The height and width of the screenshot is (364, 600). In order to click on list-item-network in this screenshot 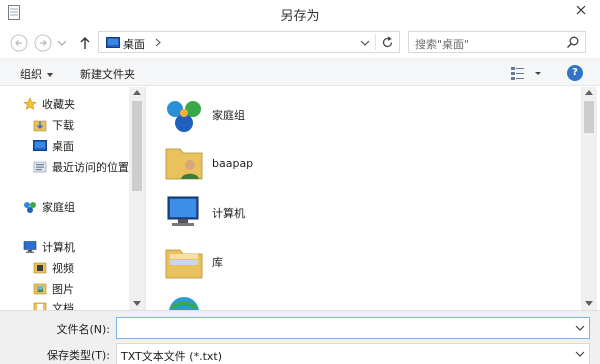, I will do `click(187, 300)`.